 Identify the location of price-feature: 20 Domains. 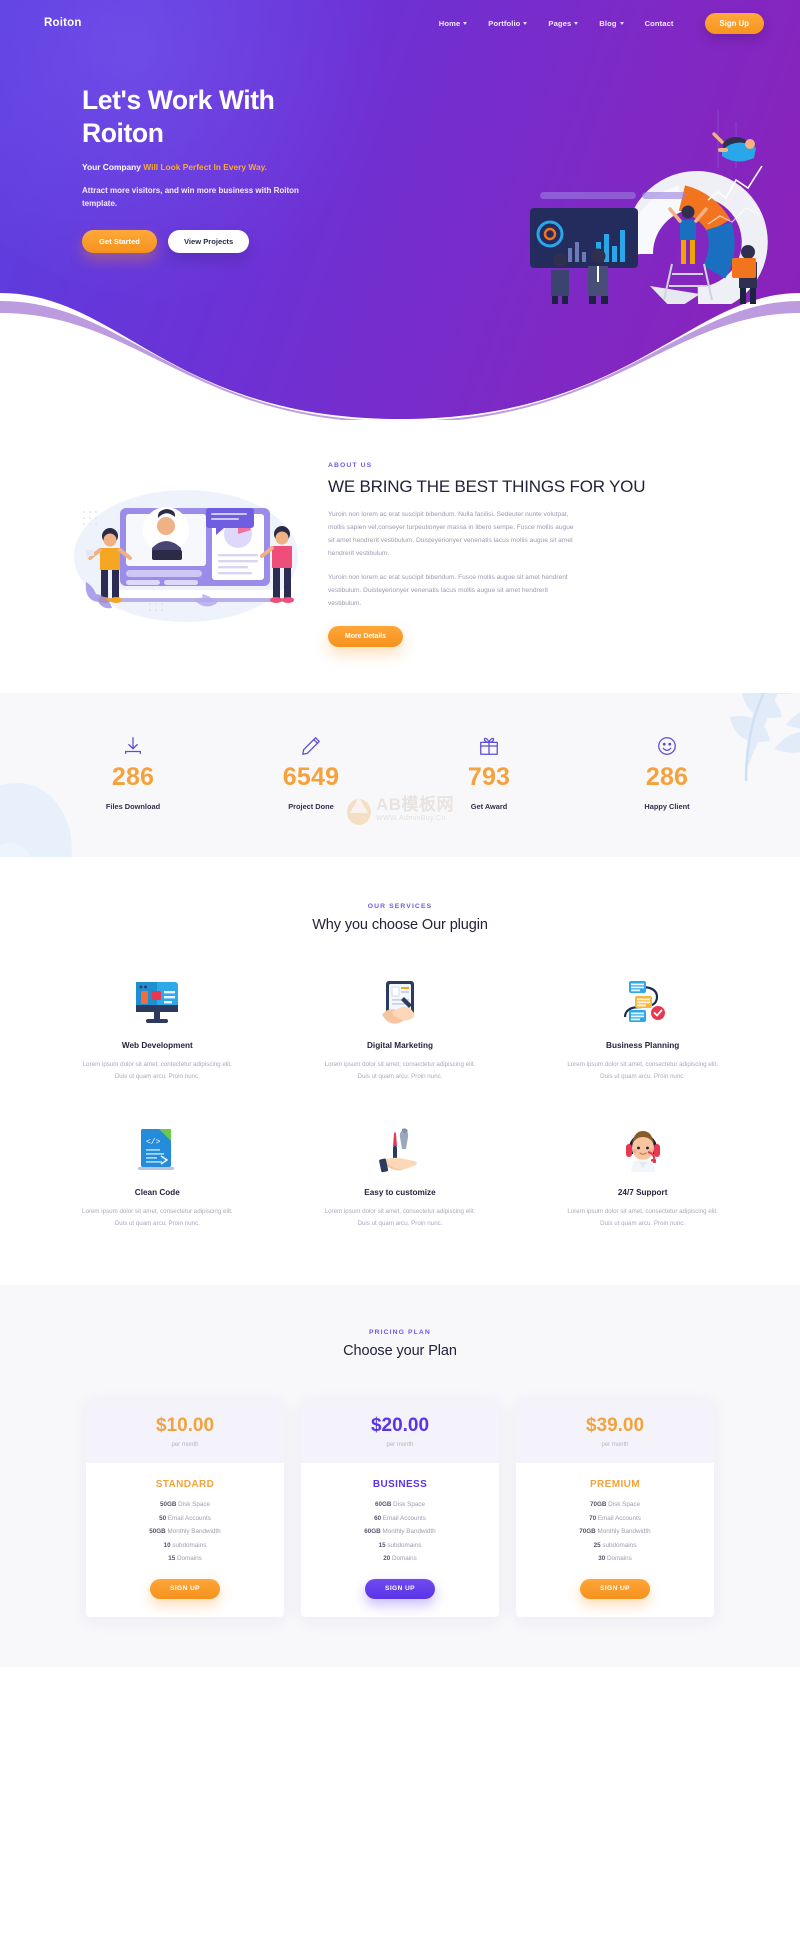
(400, 1558).